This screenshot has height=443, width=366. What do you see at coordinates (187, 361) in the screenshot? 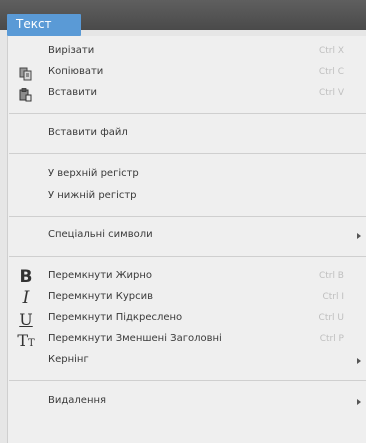
I see `menu-item-kerning: Кернінг` at bounding box center [187, 361].